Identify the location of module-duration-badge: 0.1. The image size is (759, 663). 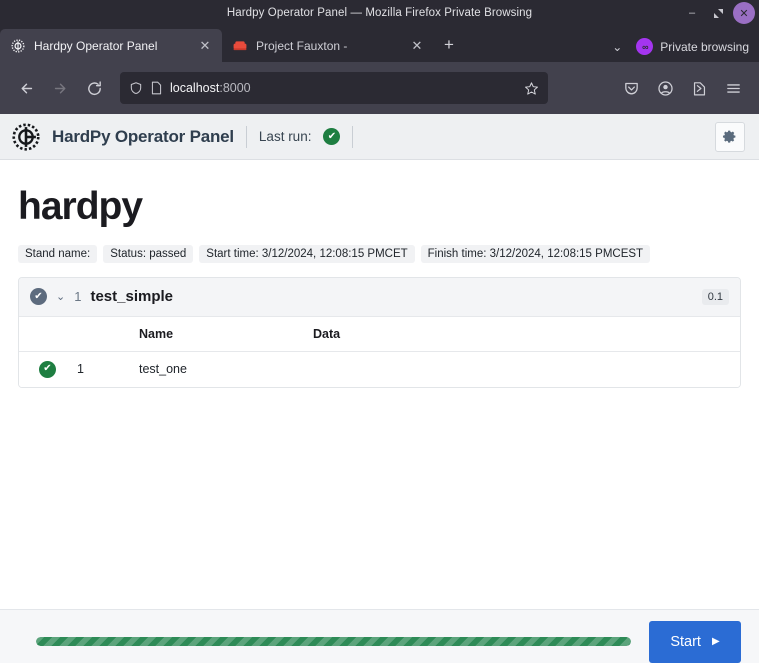
(715, 296).